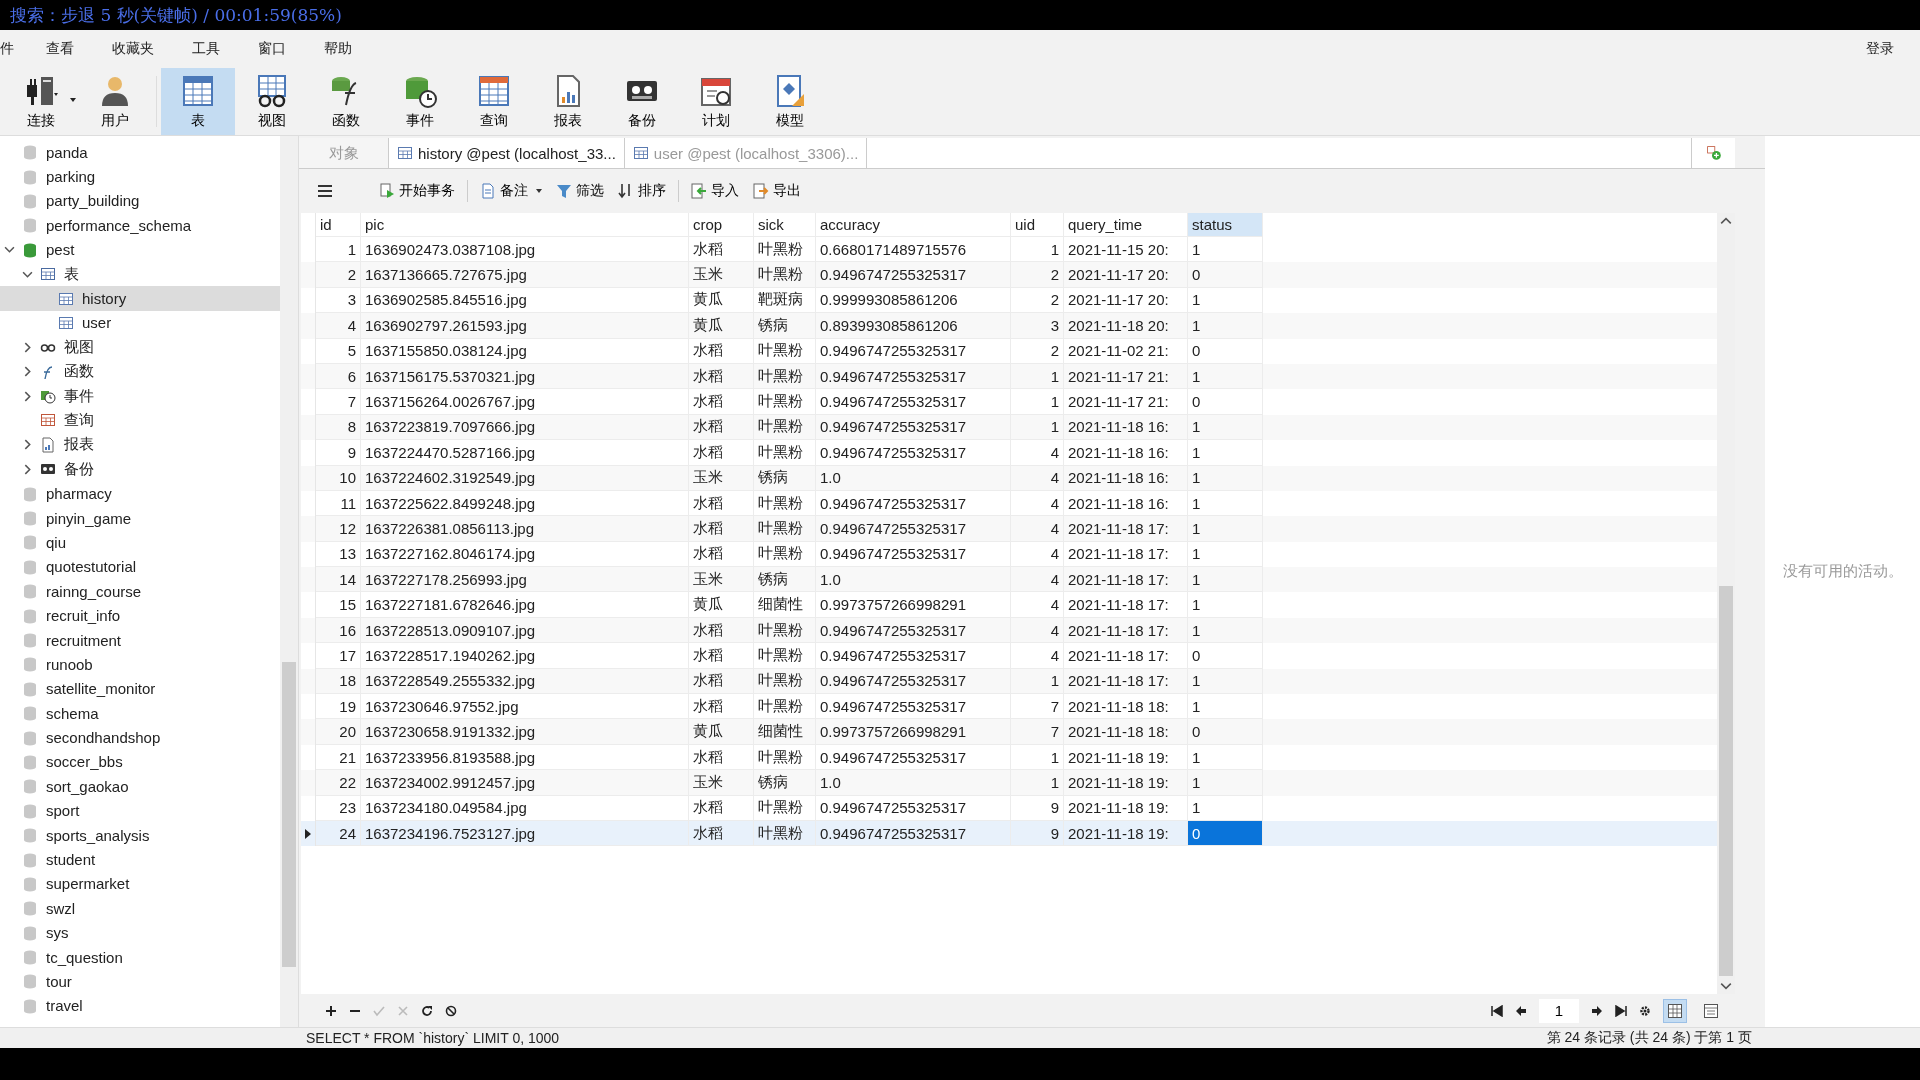  I want to click on menu-item: 件, so click(7, 49).